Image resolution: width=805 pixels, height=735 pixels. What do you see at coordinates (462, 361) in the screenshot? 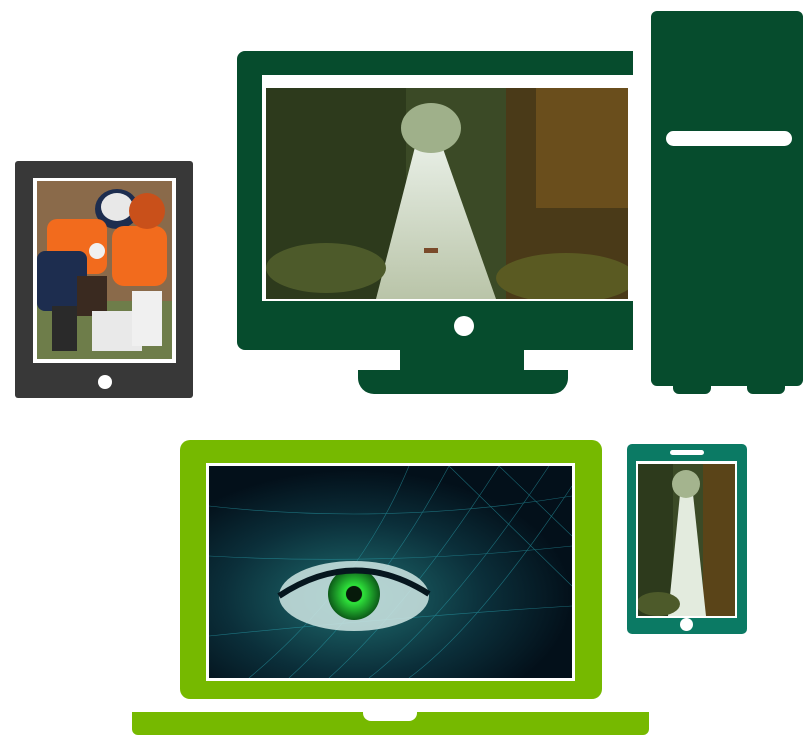
I see `monitor-neck` at bounding box center [462, 361].